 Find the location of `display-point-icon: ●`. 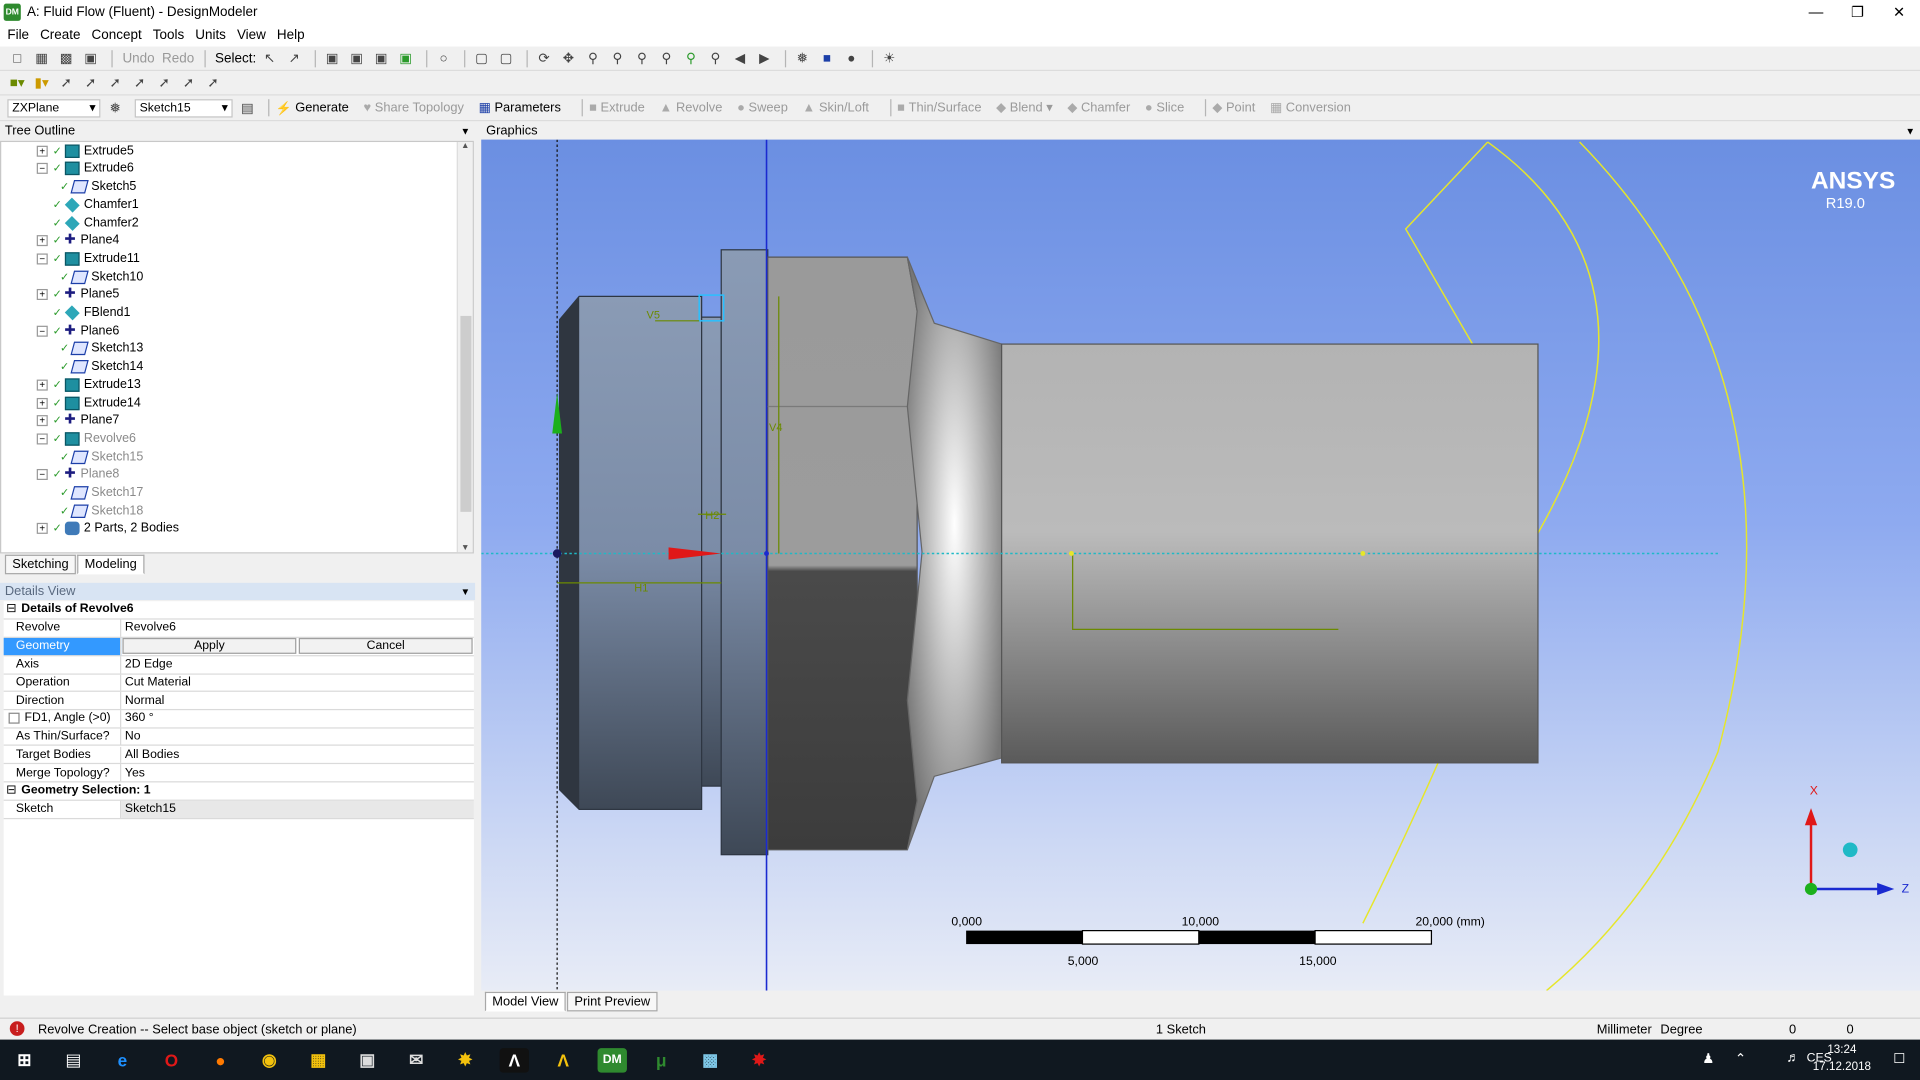

display-point-icon: ● is located at coordinates (852, 58).